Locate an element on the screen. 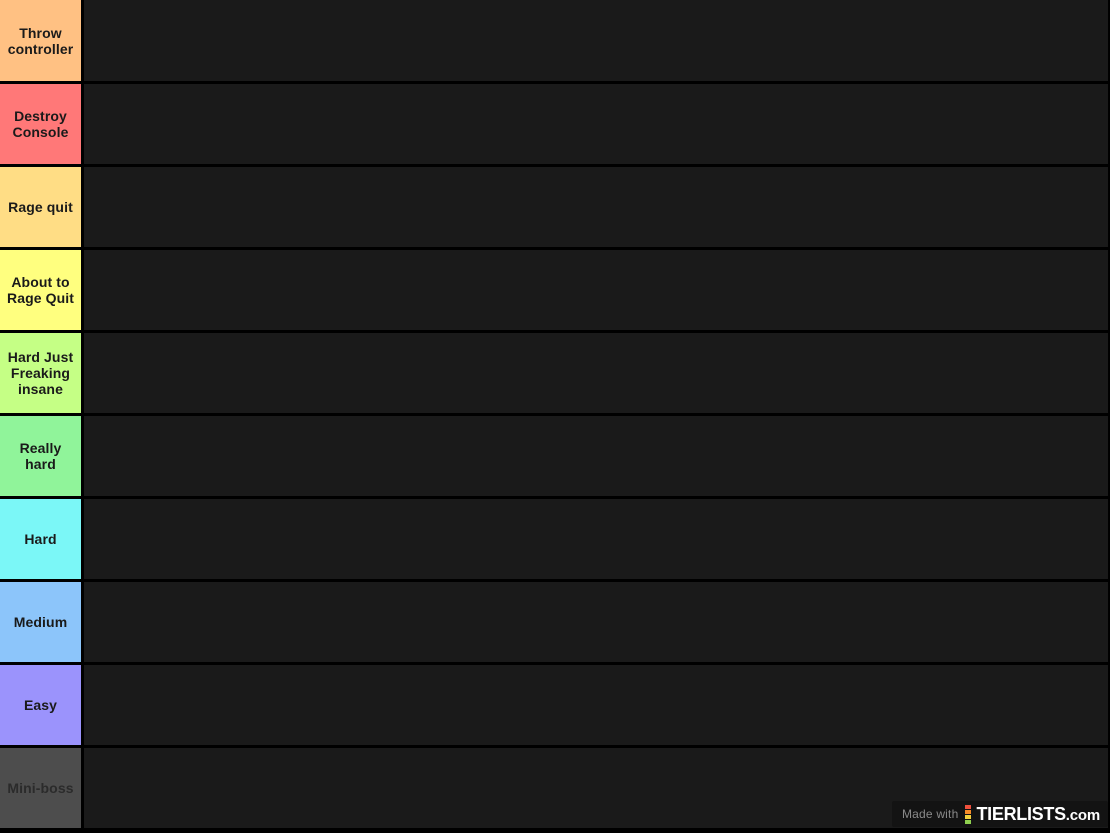 The width and height of the screenshot is (1110, 833). tier-row: Easy is located at coordinates (555, 706).